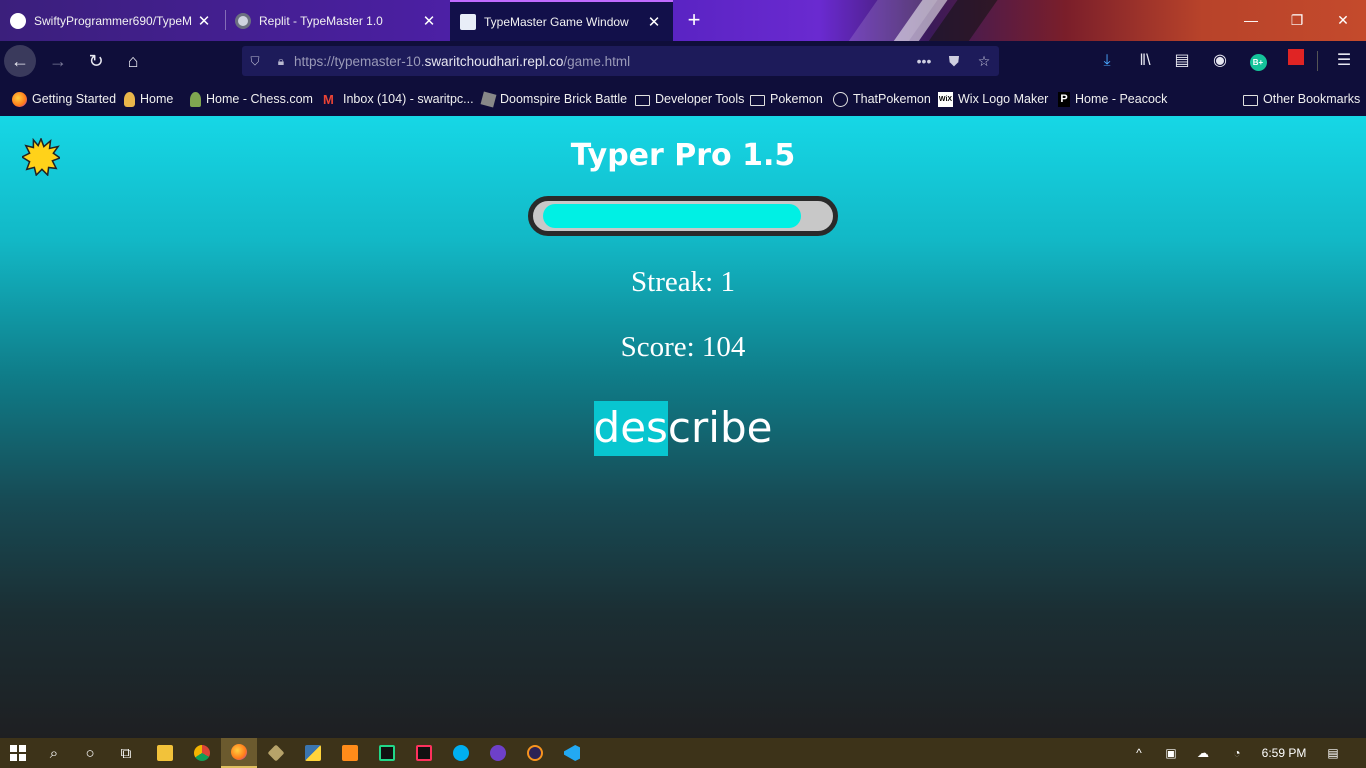  What do you see at coordinates (18, 753) in the screenshot?
I see `windows-start-icon` at bounding box center [18, 753].